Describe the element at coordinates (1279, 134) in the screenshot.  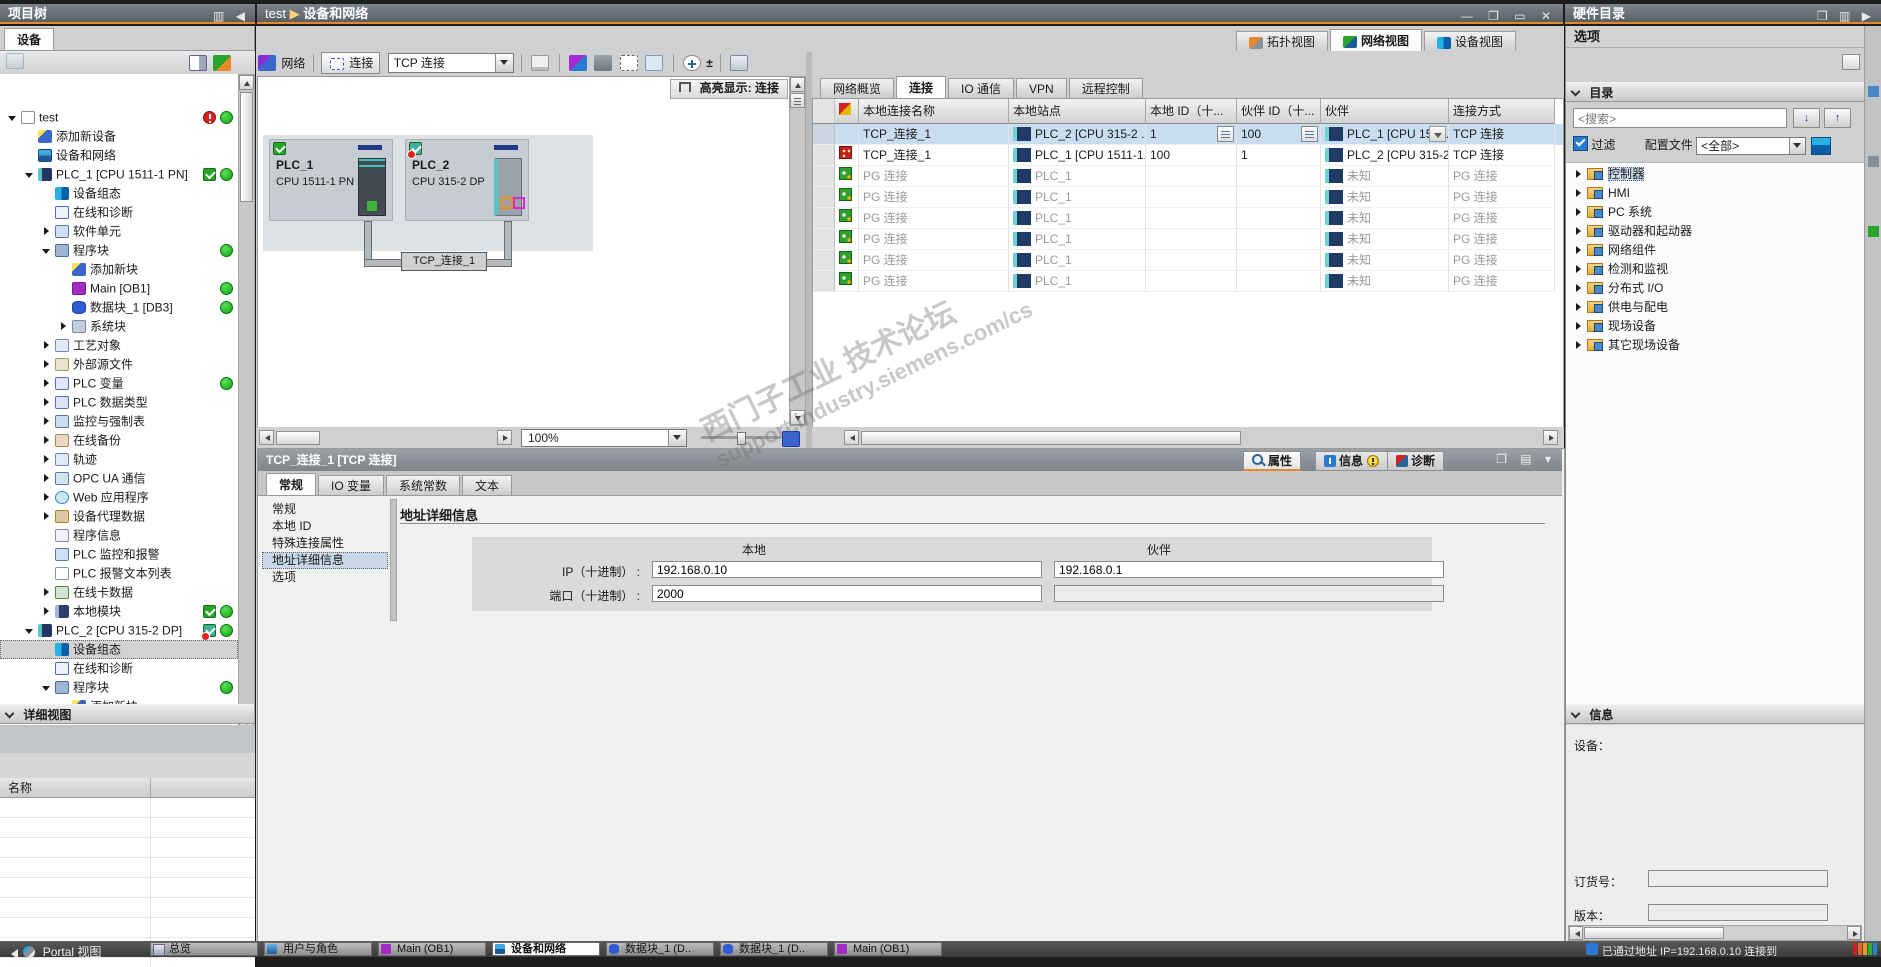
I see `partner-id-cell: 100` at that location.